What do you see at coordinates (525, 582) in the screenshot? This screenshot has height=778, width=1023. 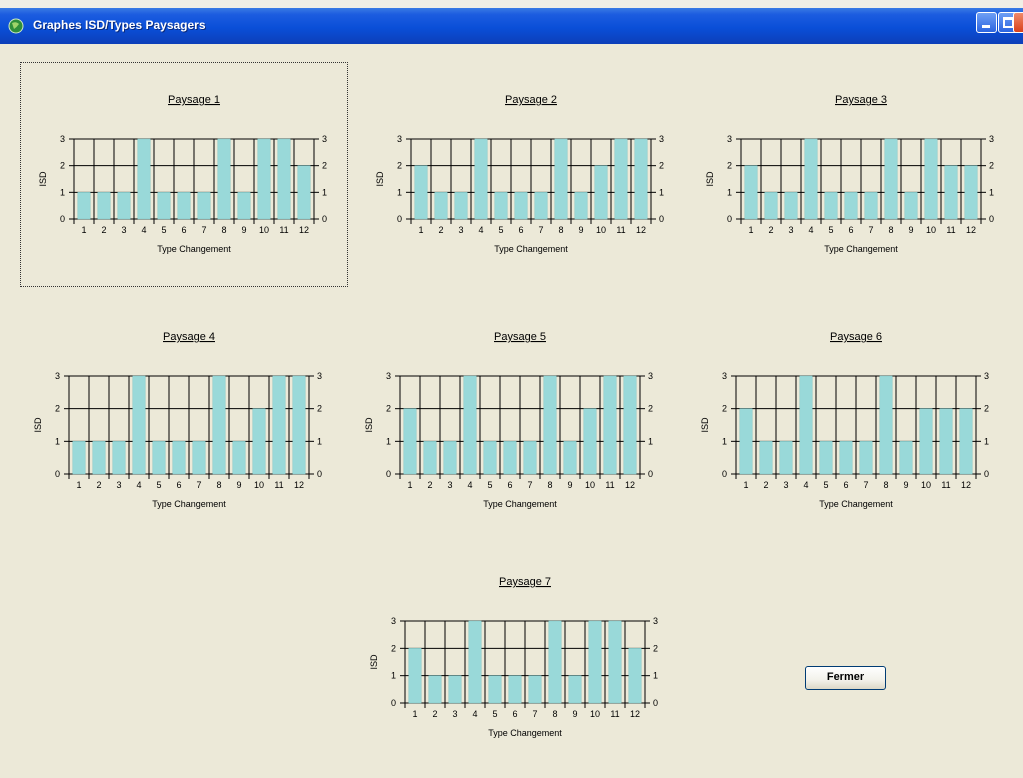 I see `chart-title: Paysage 7` at bounding box center [525, 582].